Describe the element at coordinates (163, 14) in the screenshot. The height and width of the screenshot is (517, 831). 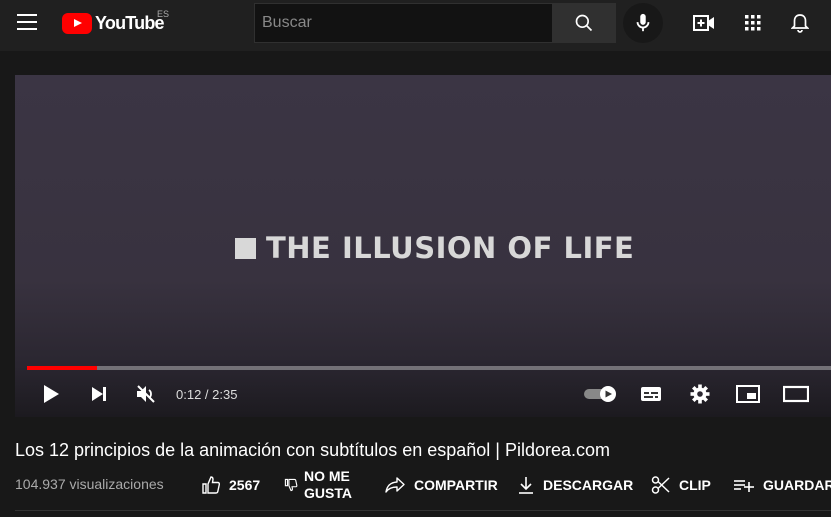
I see `region-code: ES` at that location.